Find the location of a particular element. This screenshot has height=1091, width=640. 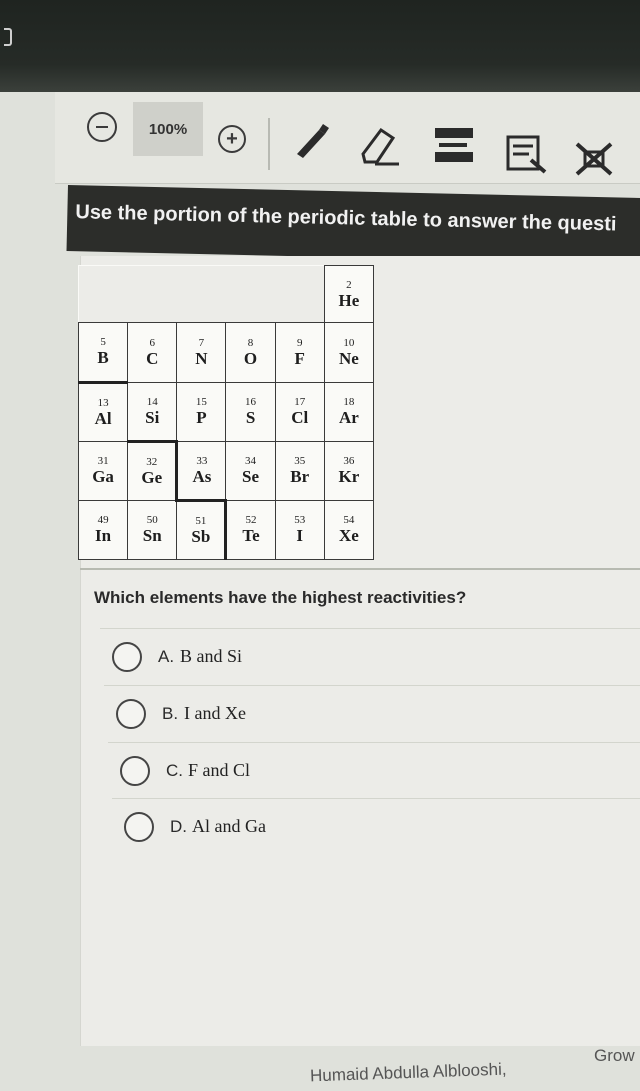

element-symbol: P is located at coordinates (201, 418).